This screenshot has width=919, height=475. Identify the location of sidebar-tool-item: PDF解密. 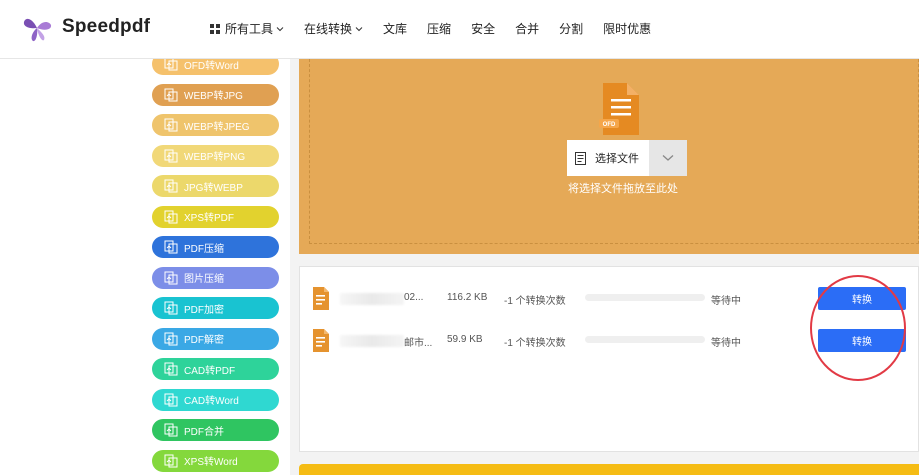
(215, 338).